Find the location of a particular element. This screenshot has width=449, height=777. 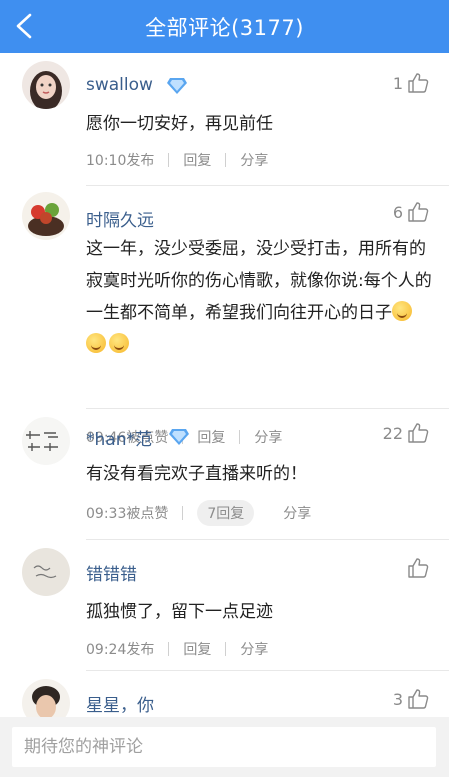

username: 错错错 is located at coordinates (111, 572).